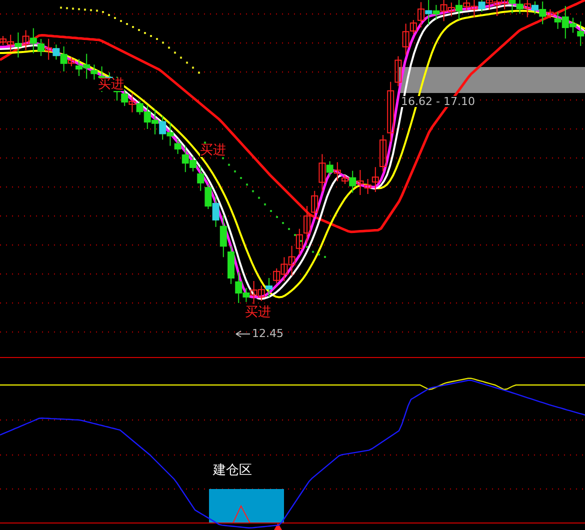 The height and width of the screenshot is (530, 585). What do you see at coordinates (243, 334) in the screenshot?
I see `arrow-icon` at bounding box center [243, 334].